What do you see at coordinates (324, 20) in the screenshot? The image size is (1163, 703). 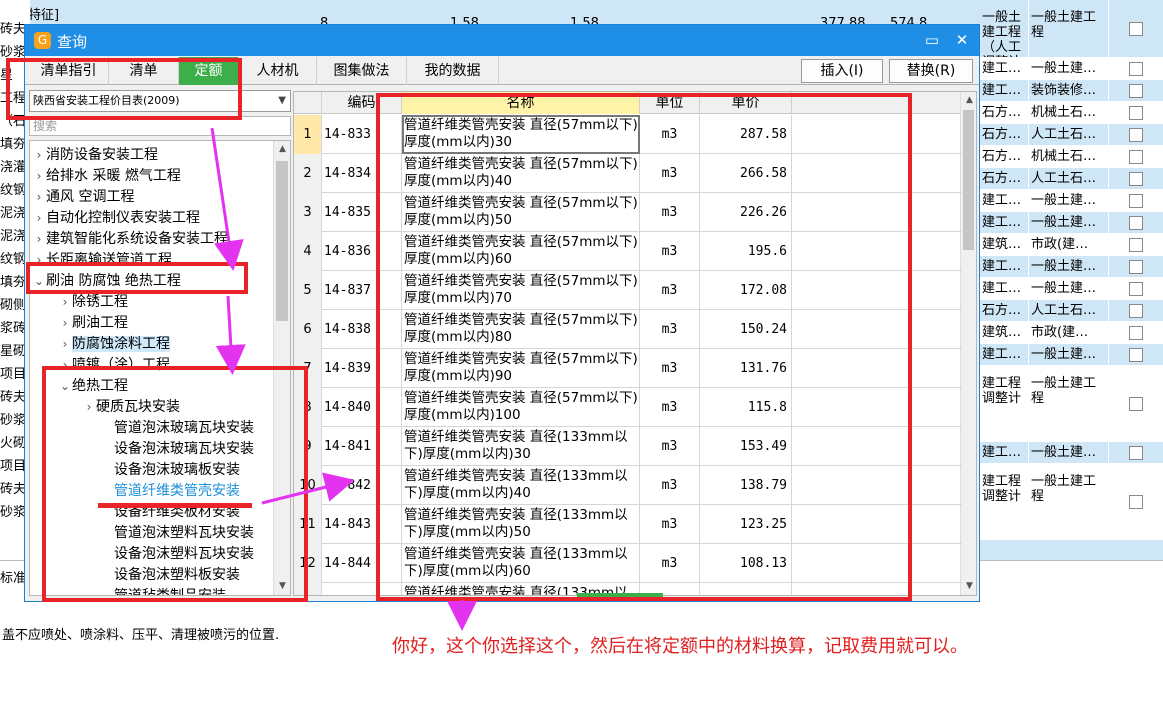 I see `bg-top-number: 8` at bounding box center [324, 20].